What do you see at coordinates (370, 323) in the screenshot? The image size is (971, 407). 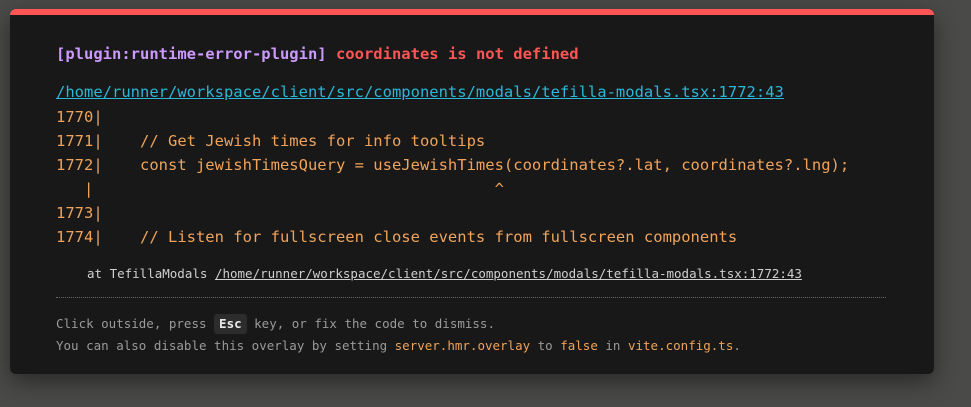 I see `tip-text: key, or fix the code to dismiss.` at bounding box center [370, 323].